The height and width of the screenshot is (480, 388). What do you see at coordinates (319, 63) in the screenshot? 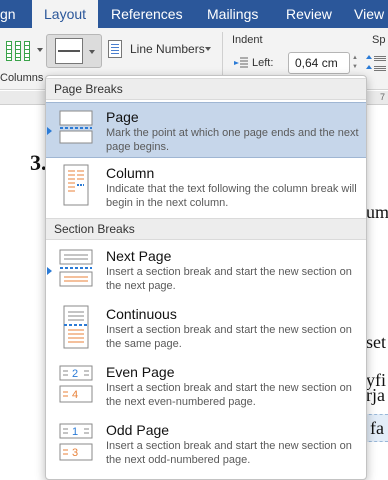
I see `indent-left-input: 0,64 cm` at bounding box center [319, 63].